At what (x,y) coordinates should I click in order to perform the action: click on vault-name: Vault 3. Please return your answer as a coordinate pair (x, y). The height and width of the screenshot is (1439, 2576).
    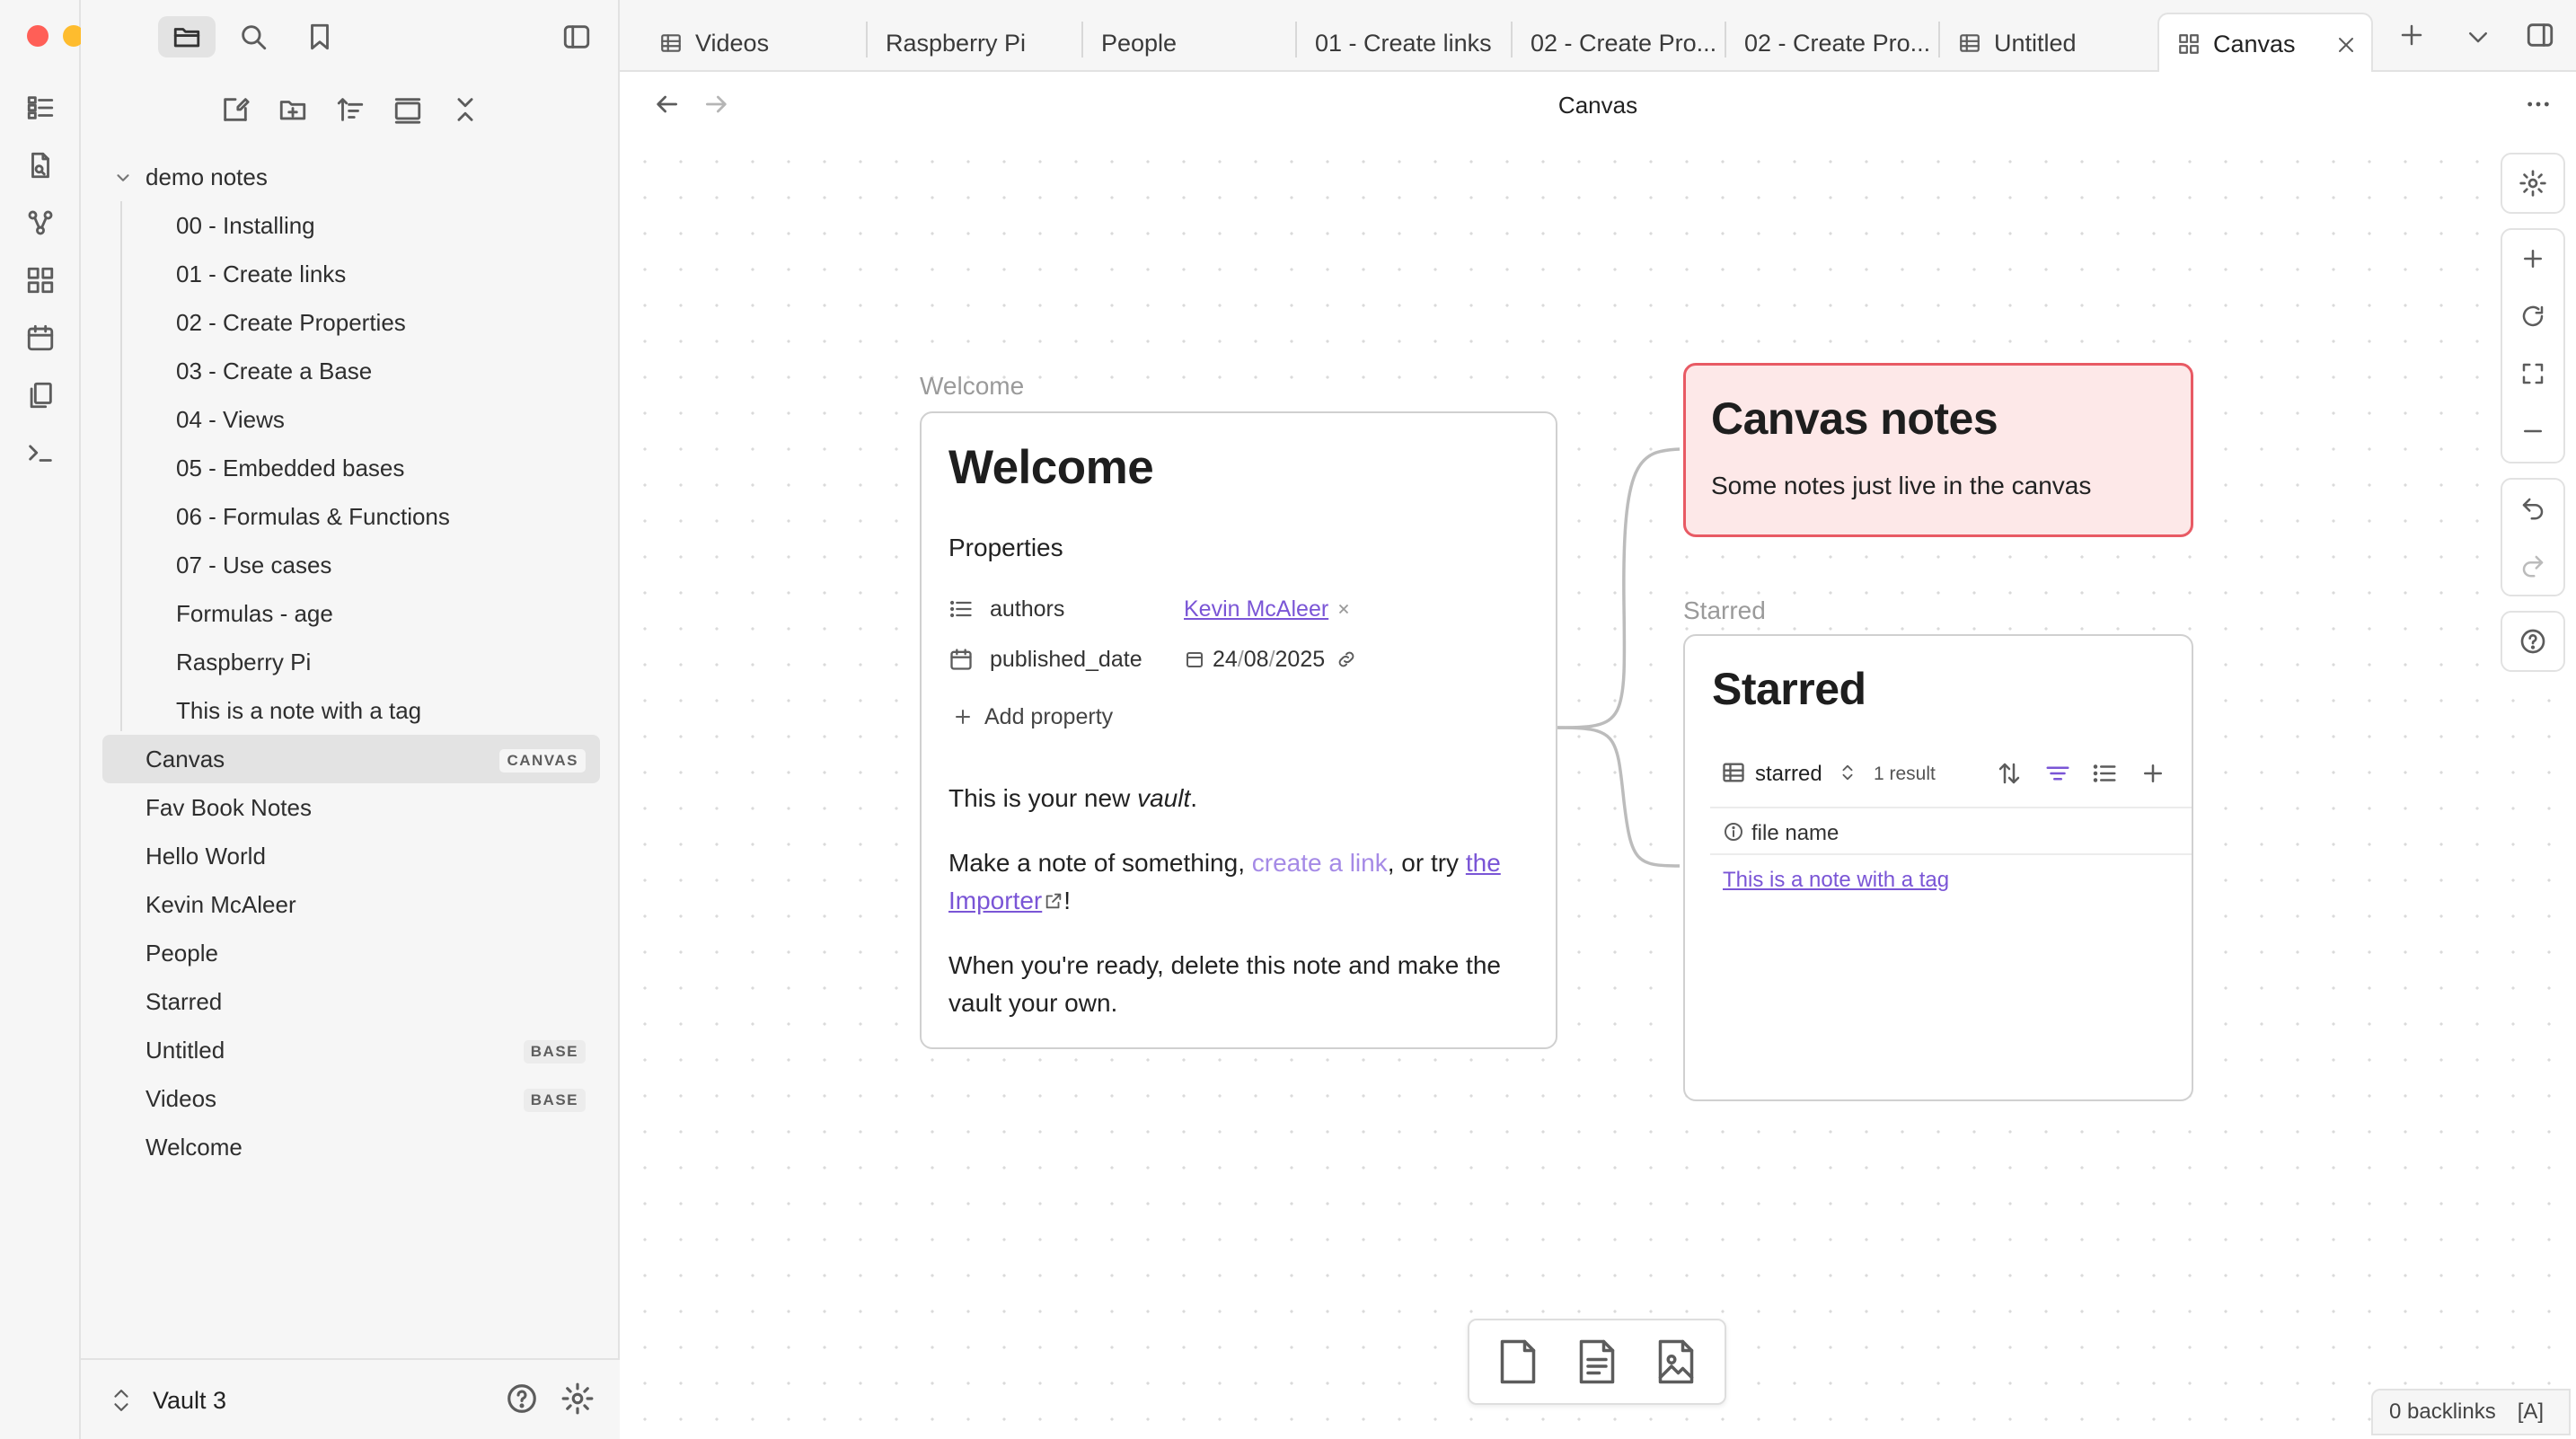
    Looking at the image, I should click on (189, 1401).